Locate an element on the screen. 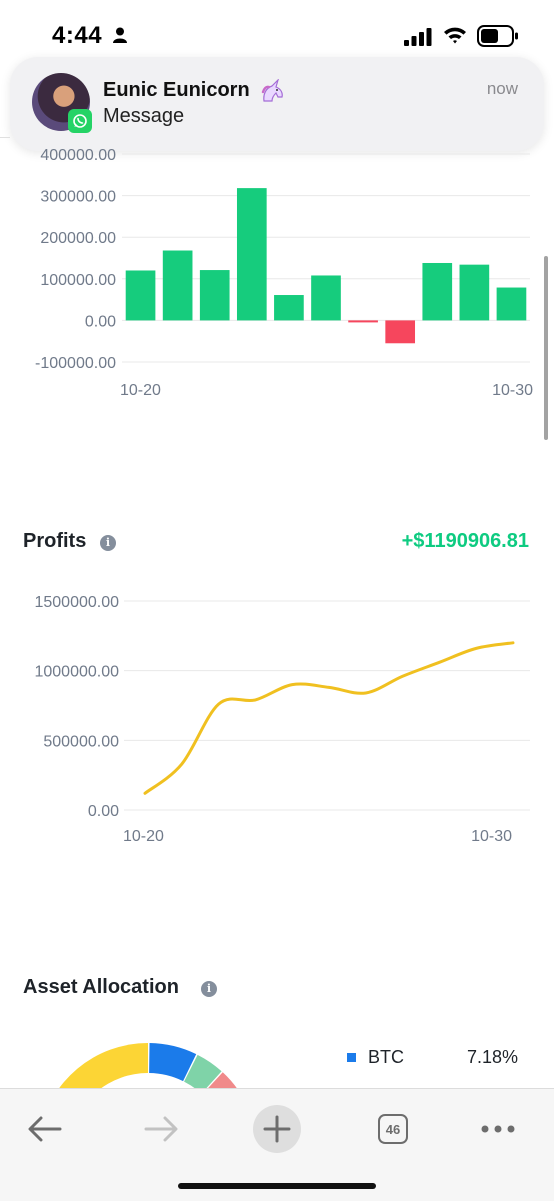 This screenshot has height=1201, width=554. y-tick-label: 300000.00 is located at coordinates (78, 197).